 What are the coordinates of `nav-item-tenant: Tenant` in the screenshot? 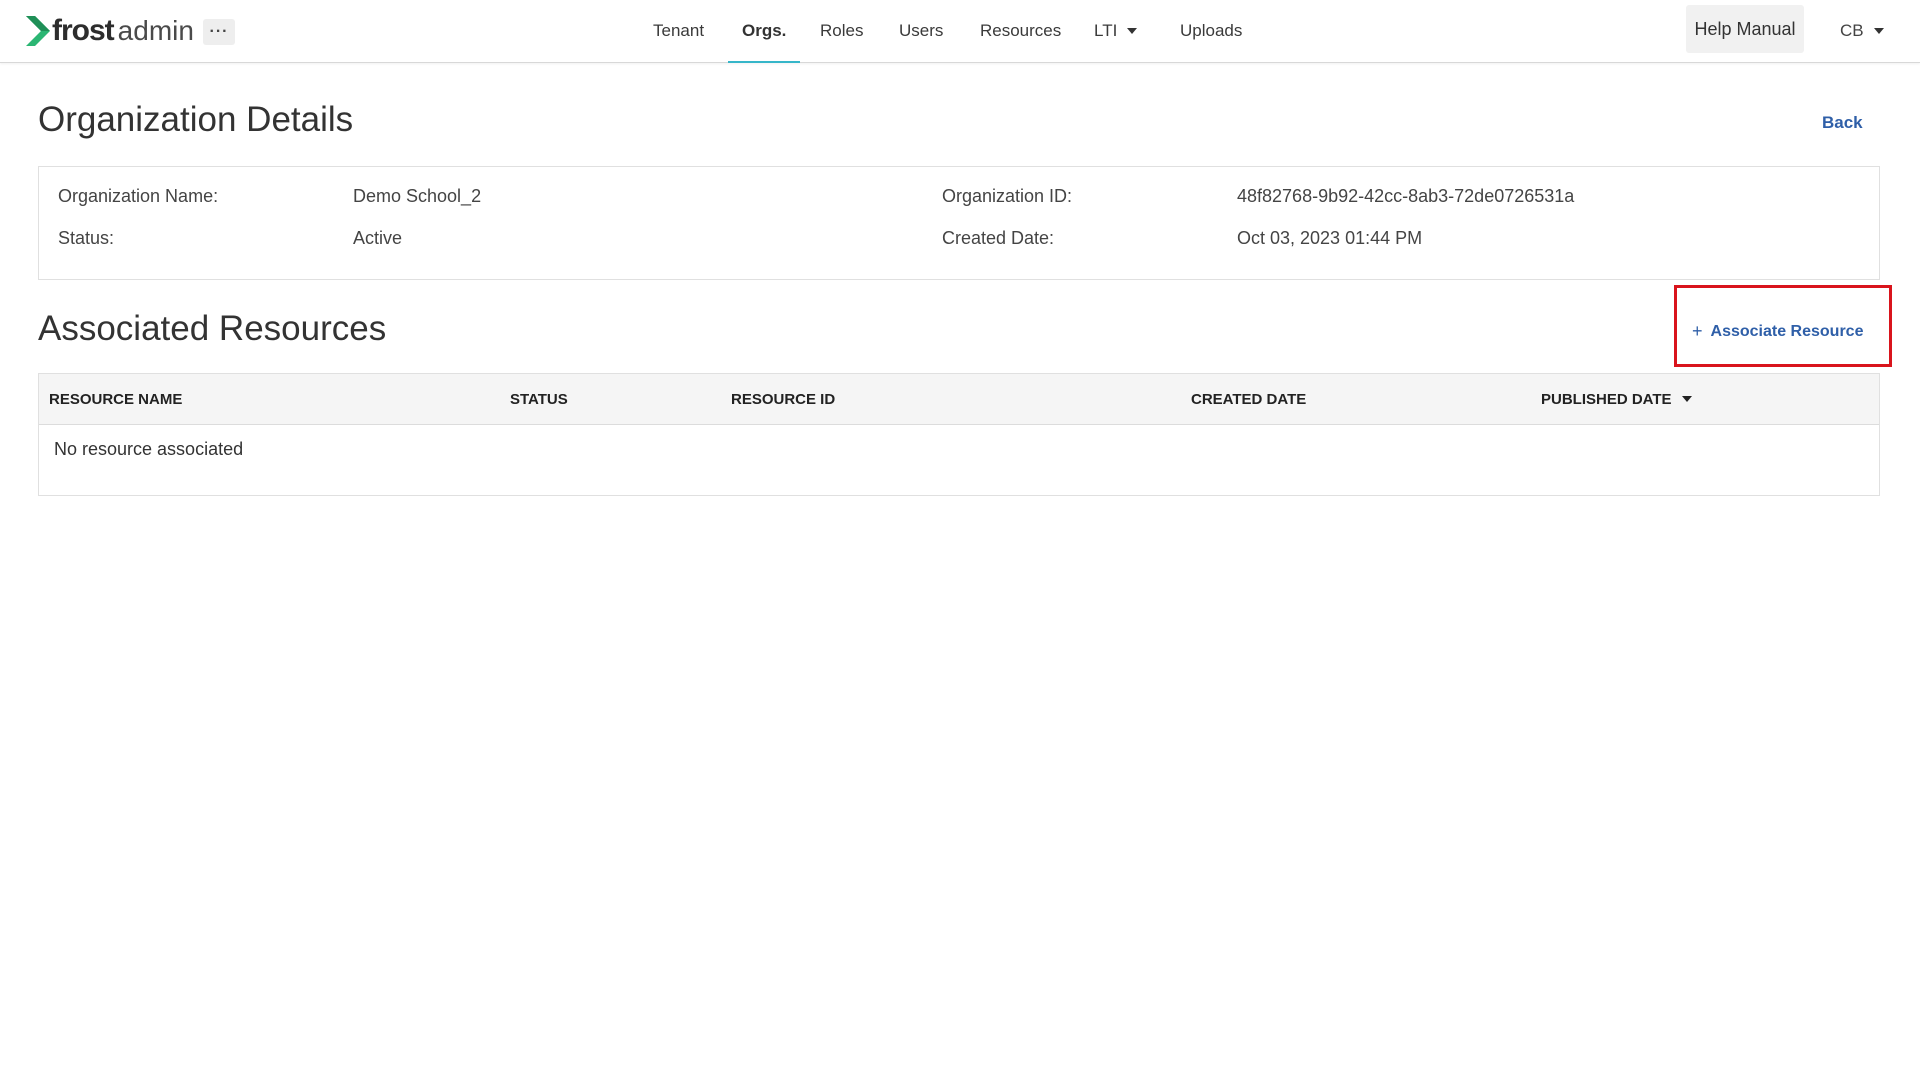 It's located at (678, 31).